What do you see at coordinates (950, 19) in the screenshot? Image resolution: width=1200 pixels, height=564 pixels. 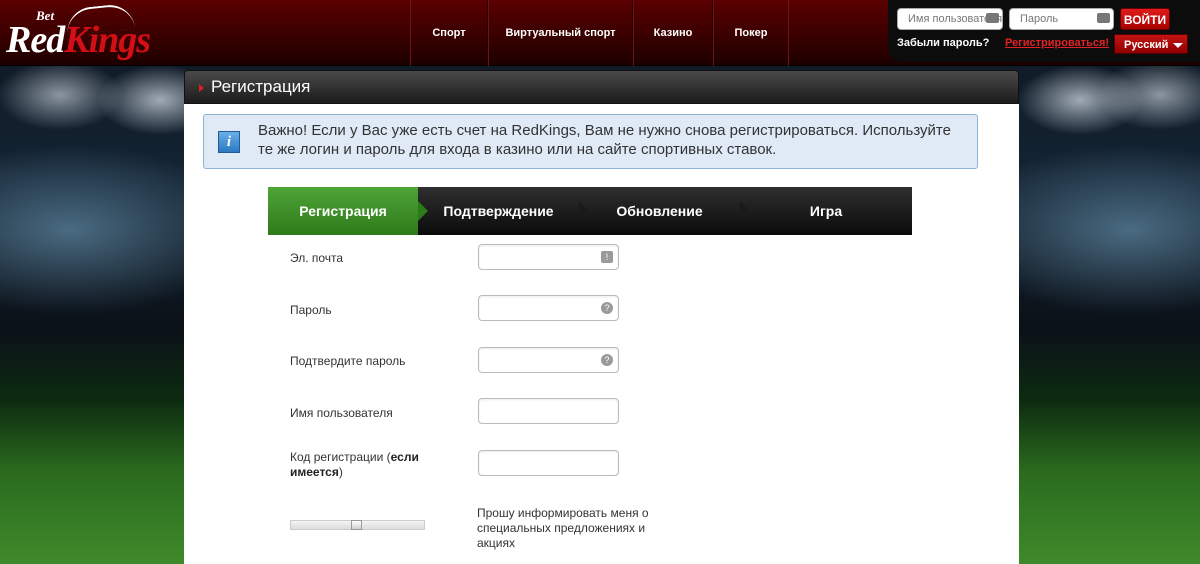 I see `username-input: Имя пользователя` at bounding box center [950, 19].